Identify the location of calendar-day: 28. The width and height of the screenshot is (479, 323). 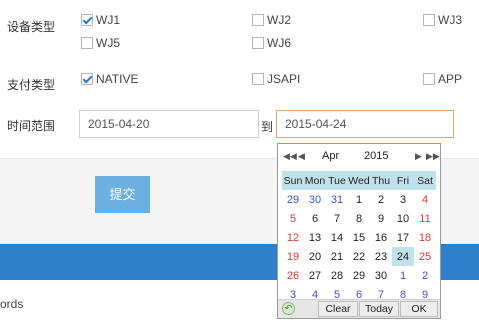
(337, 275).